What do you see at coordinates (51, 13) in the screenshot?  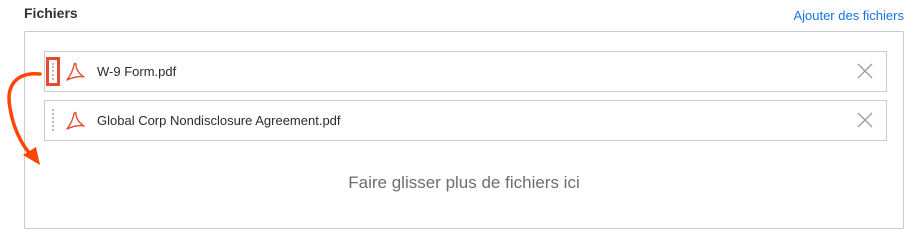 I see `section-title: Fichiers` at bounding box center [51, 13].